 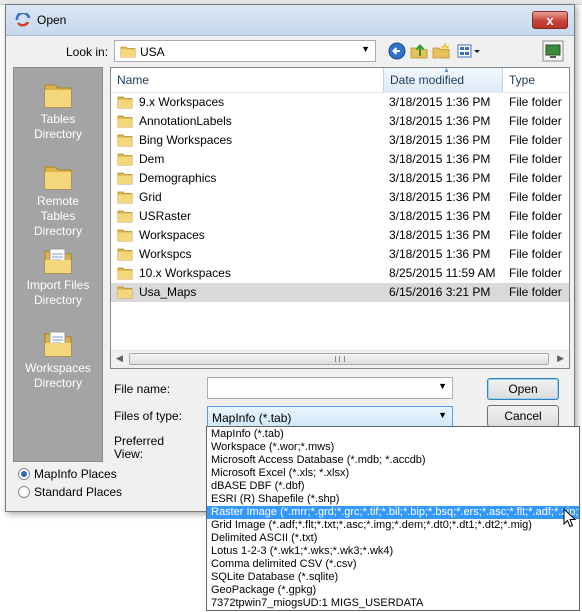 I want to click on file-row: Dem 3/18/2015 1:36 PM File folder, so click(x=340, y=159).